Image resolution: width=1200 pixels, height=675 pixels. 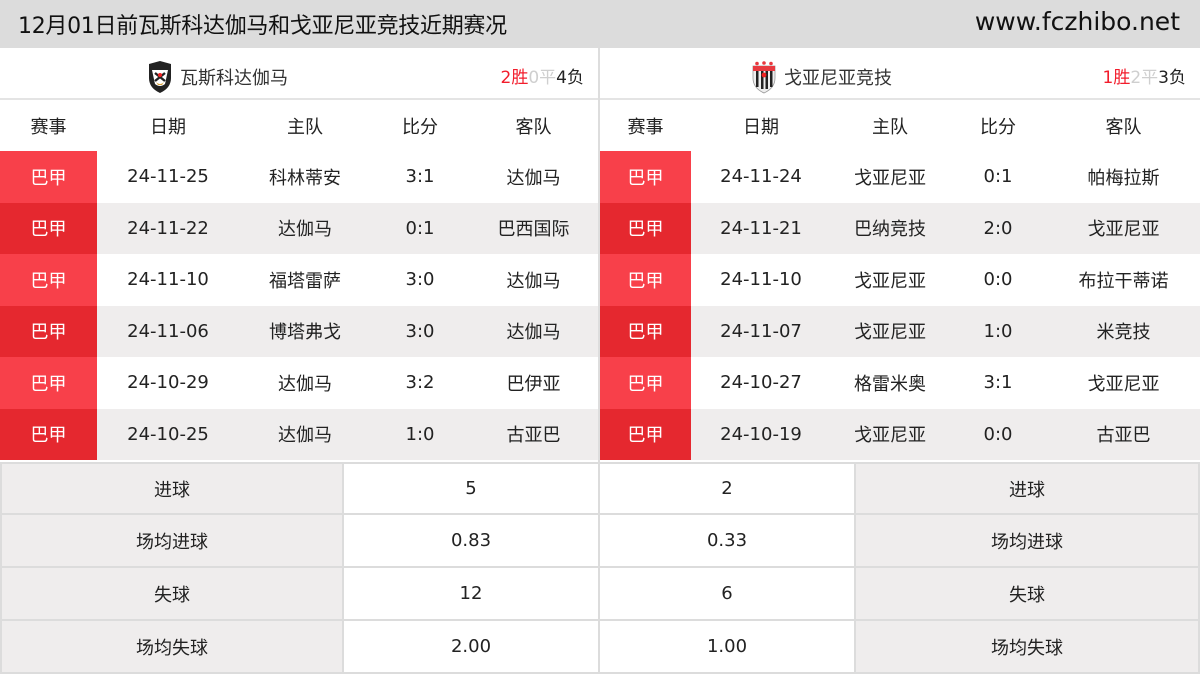 I want to click on stat-label-left: 场均进球, so click(x=172, y=540).